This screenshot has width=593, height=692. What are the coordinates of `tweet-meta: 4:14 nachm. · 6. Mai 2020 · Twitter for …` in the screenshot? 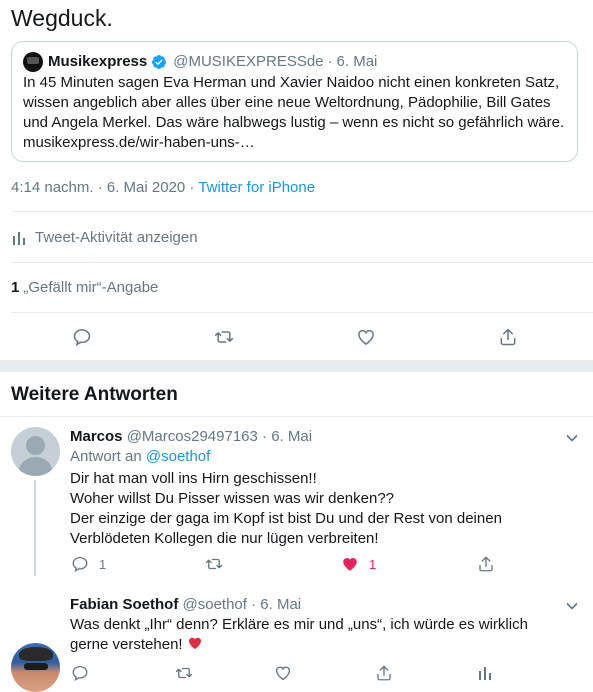 It's located at (163, 188).